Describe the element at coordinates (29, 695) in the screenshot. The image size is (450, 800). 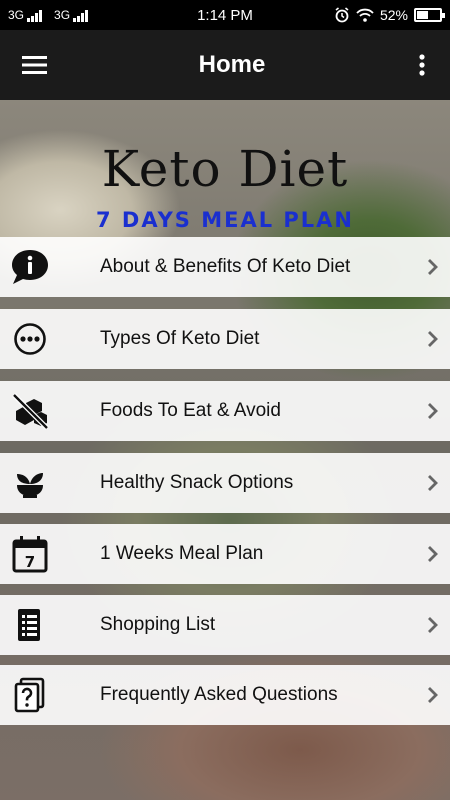
I see `question-document-icon` at that location.